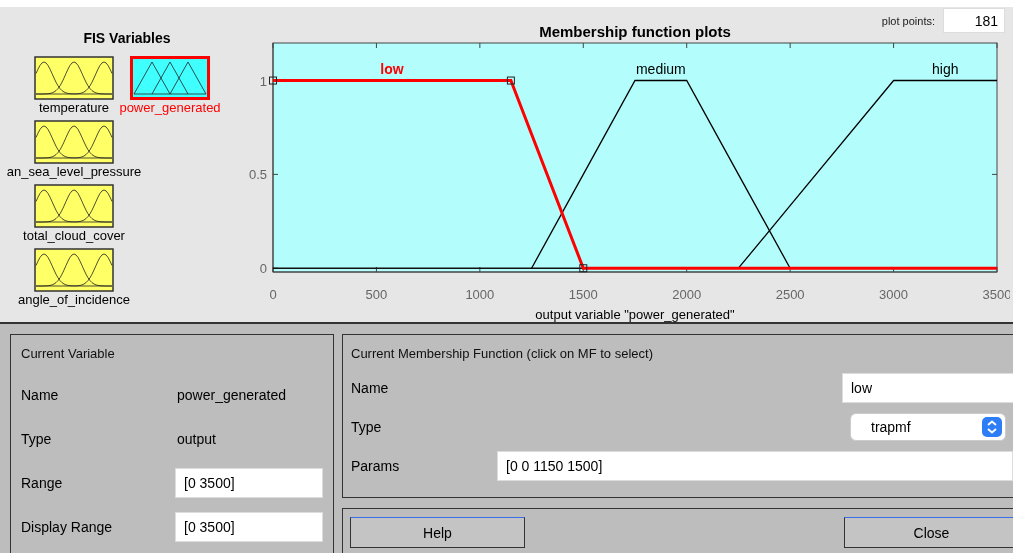 The width and height of the screenshot is (1013, 553). Describe the element at coordinates (945, 69) in the screenshot. I see `curve-label: high` at that location.